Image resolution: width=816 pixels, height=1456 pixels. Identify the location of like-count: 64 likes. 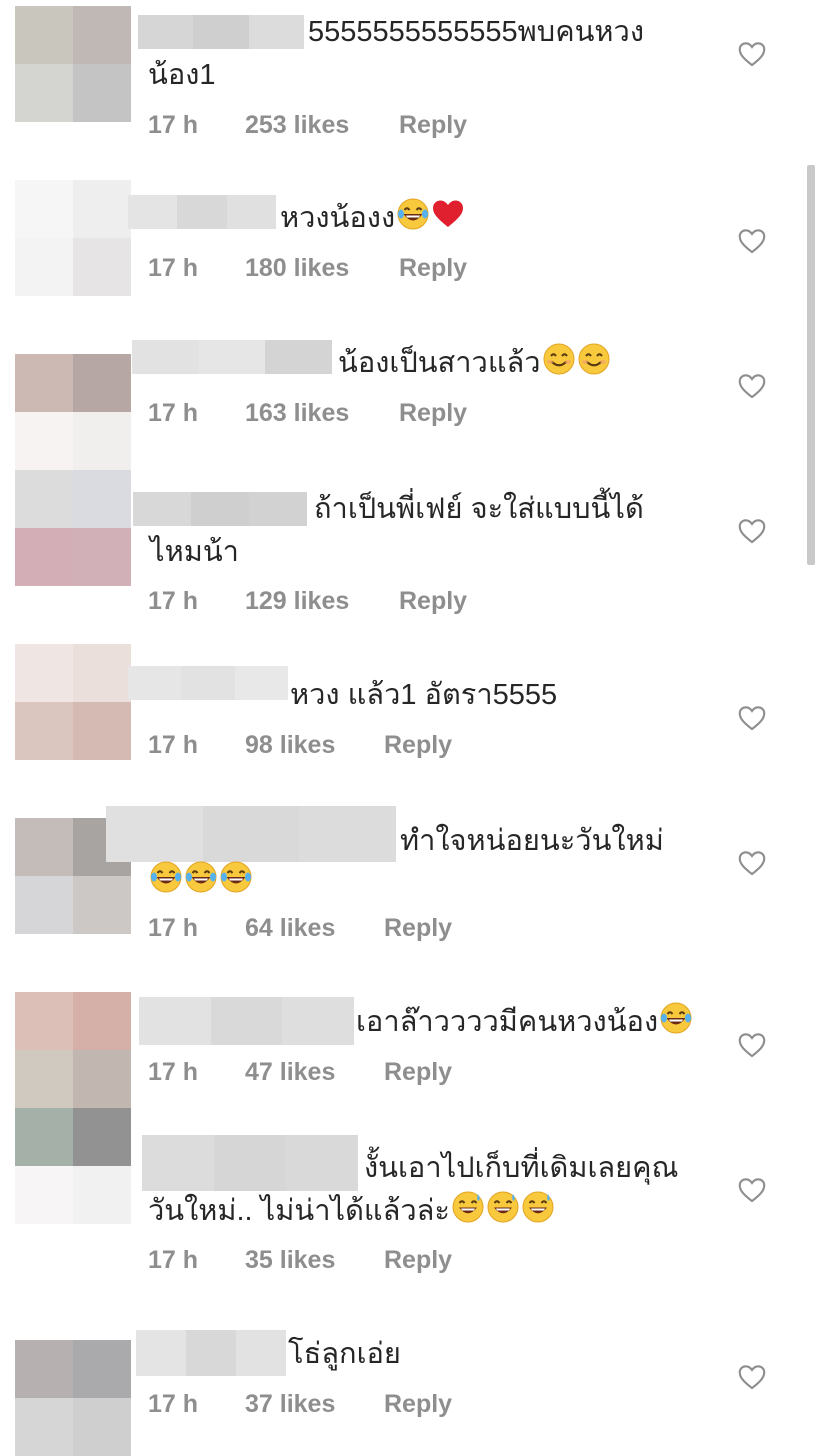
(290, 928).